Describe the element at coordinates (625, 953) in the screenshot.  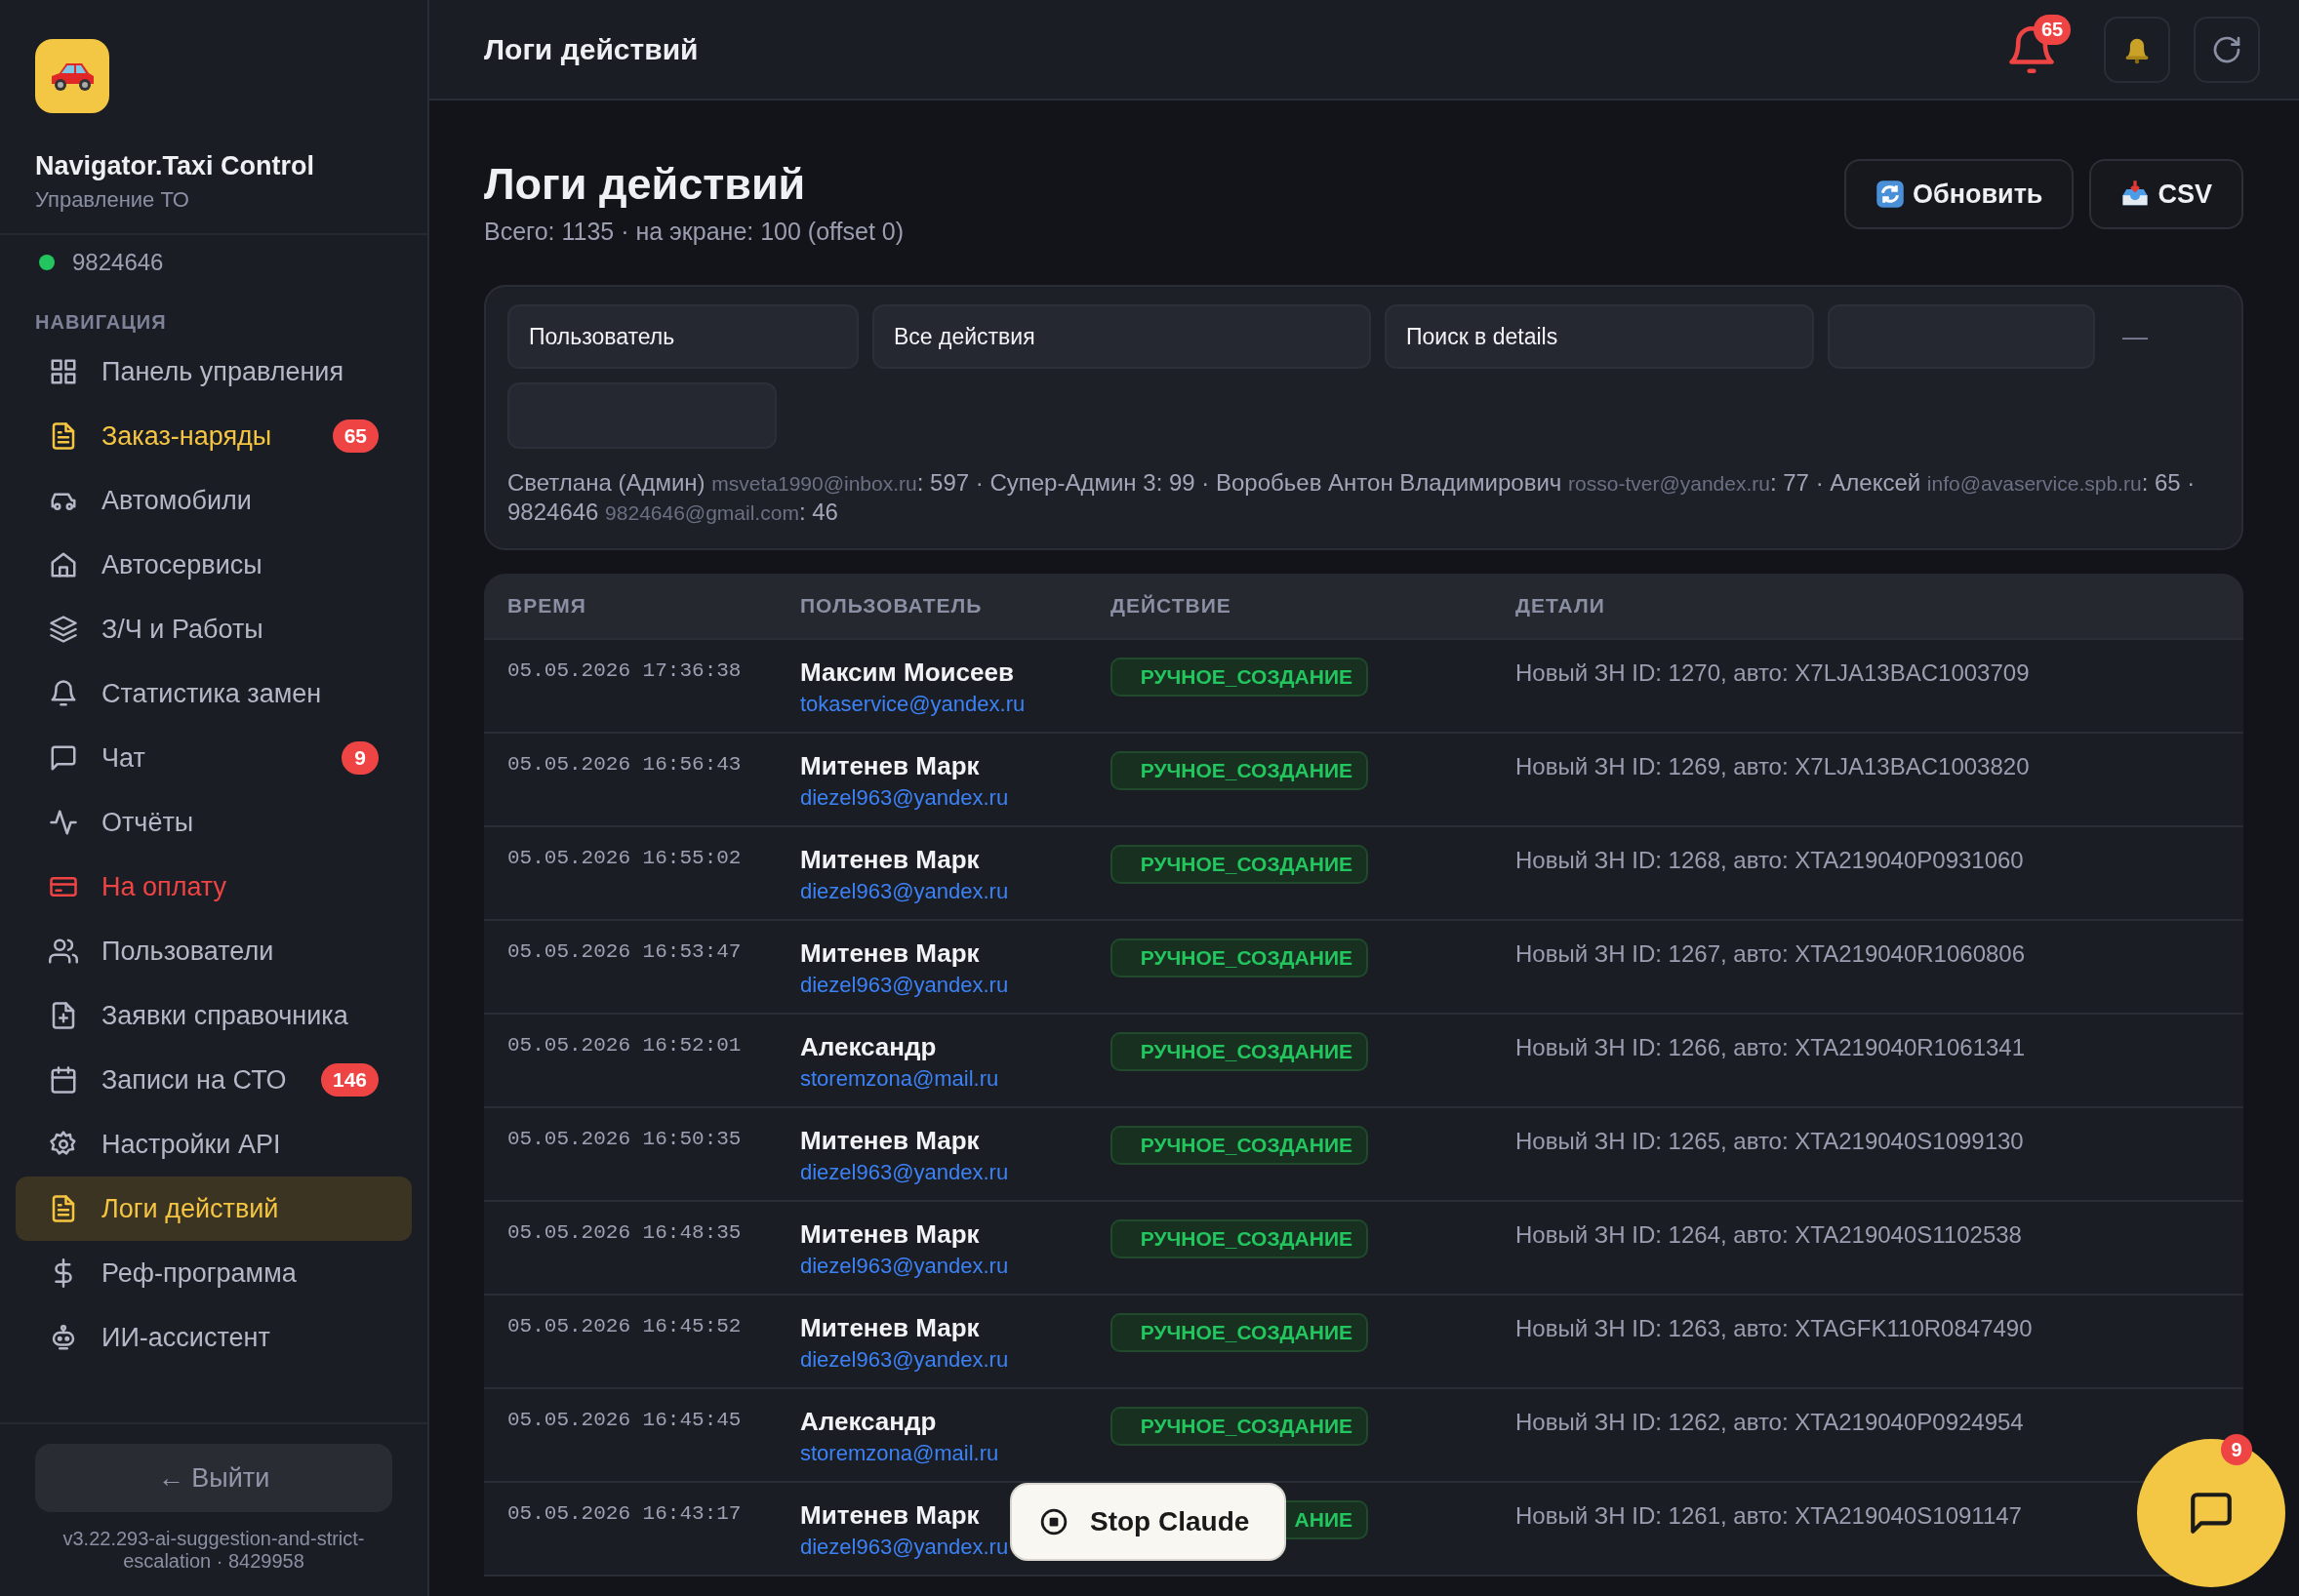
I see `timestamp: 05.05.2026 16:53:47` at that location.